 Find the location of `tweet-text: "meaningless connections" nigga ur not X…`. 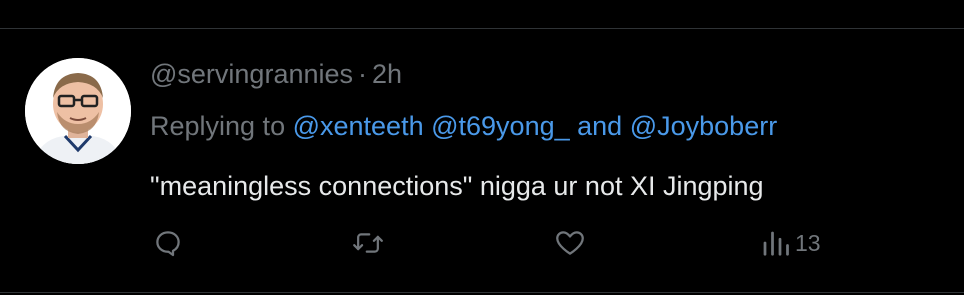

tweet-text: "meaningless connections" nigga ur not X… is located at coordinates (457, 186).